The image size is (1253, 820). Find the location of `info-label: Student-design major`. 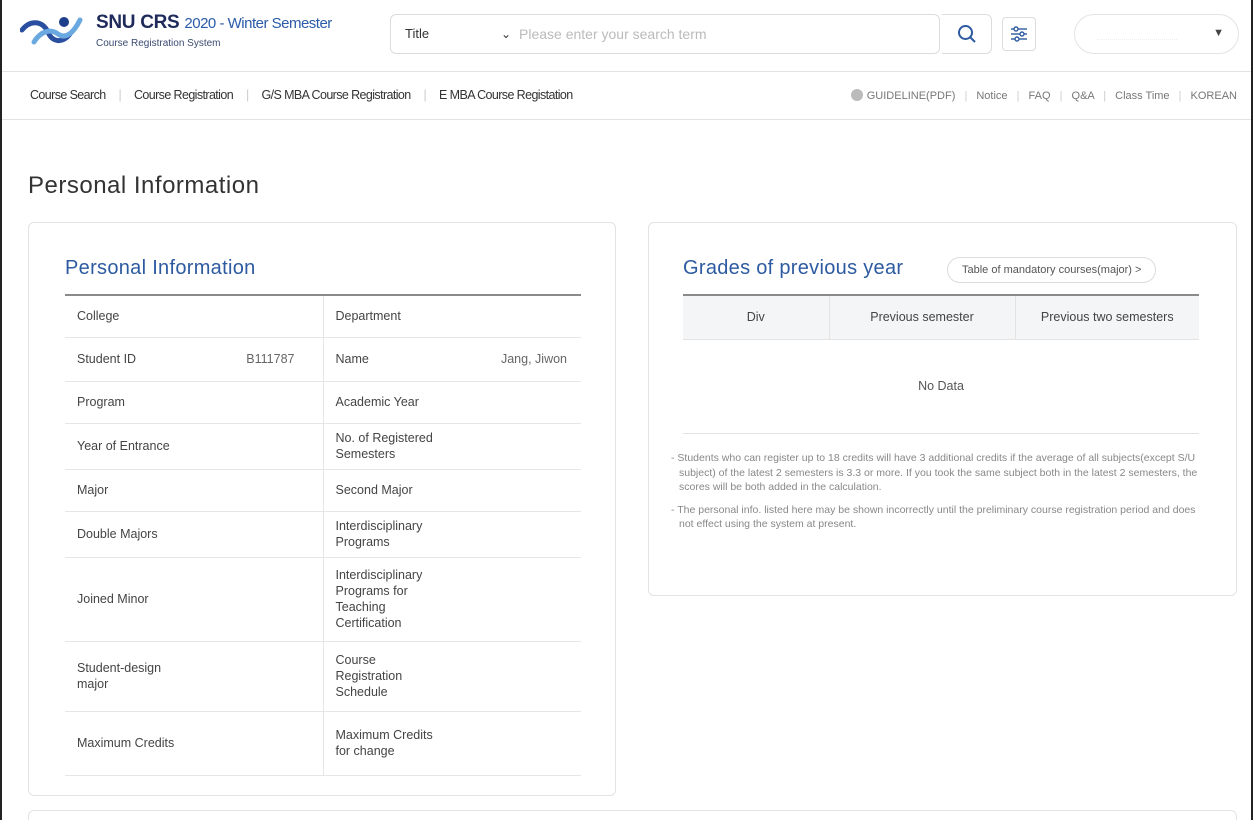

info-label: Student-design major is located at coordinates (129, 676).